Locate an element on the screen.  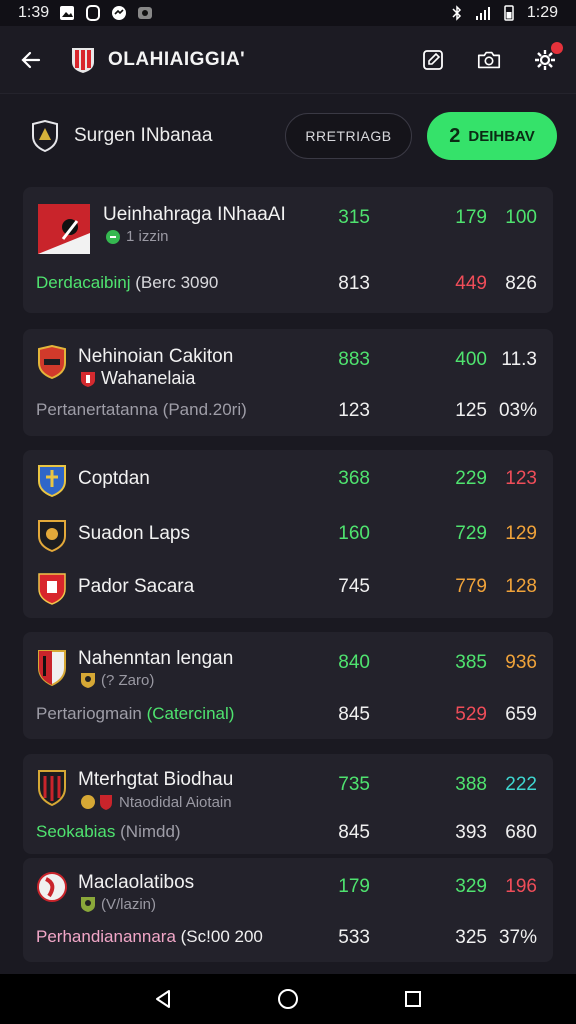
settings-button is located at coordinates (547, 57).